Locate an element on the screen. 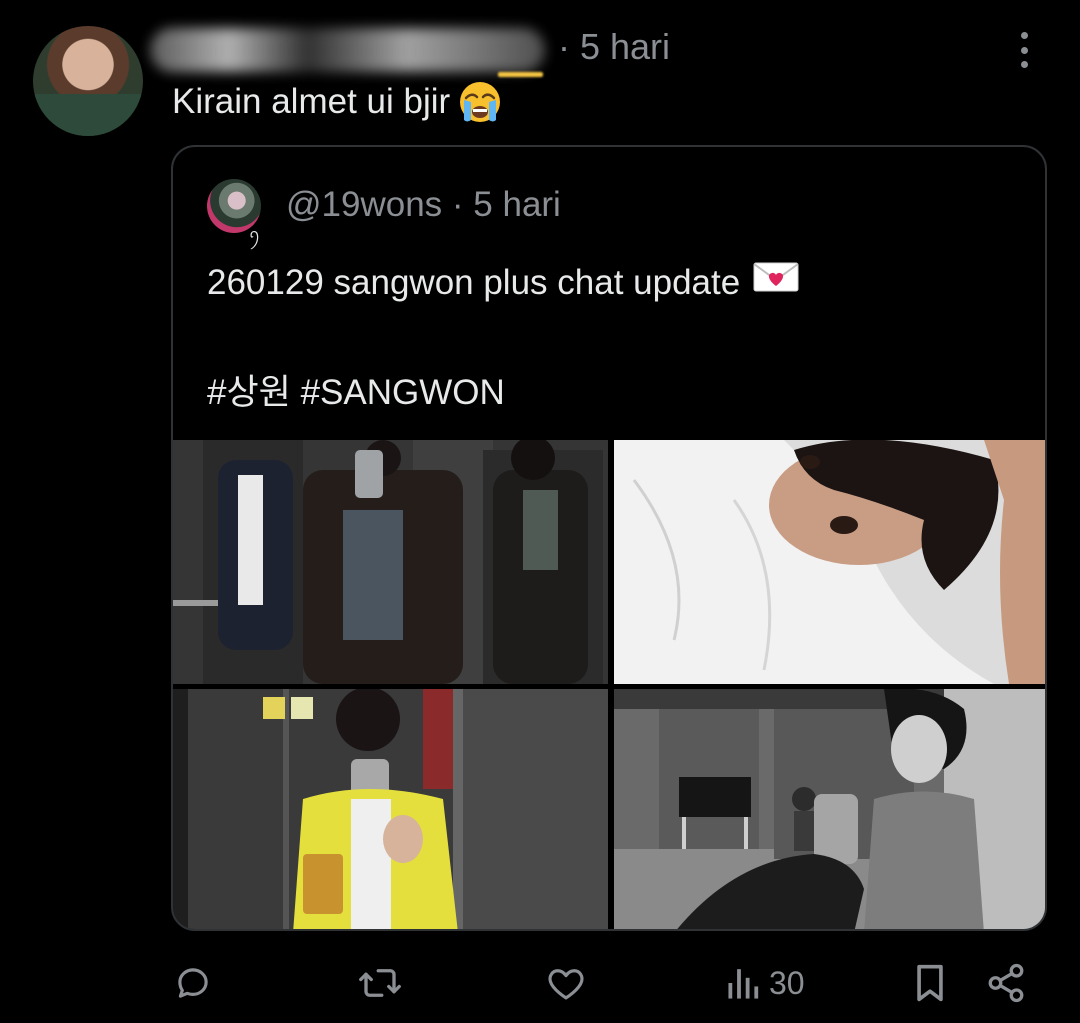 The image size is (1080, 1023). quoted-timestamp: · 5 hari is located at coordinates (506, 204).